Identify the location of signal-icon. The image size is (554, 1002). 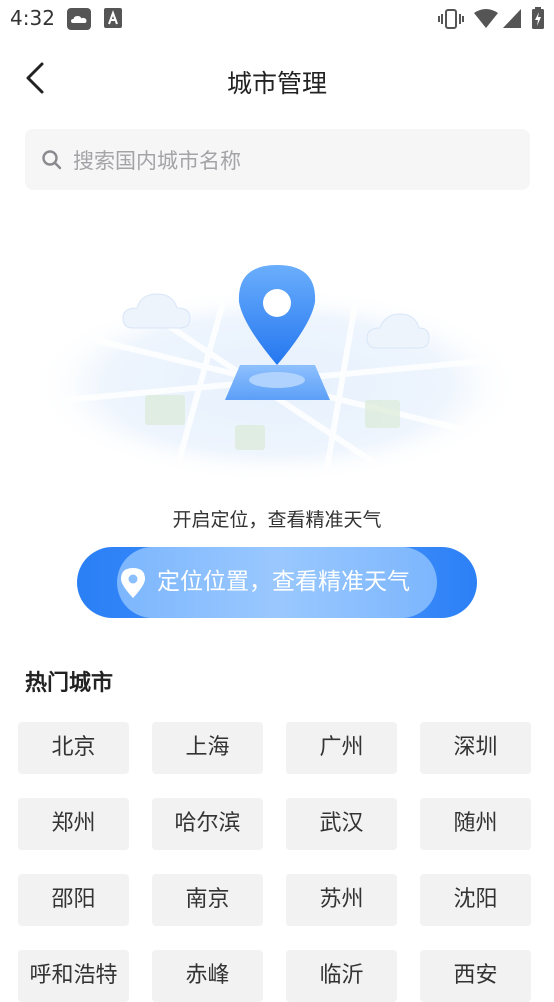
(512, 21).